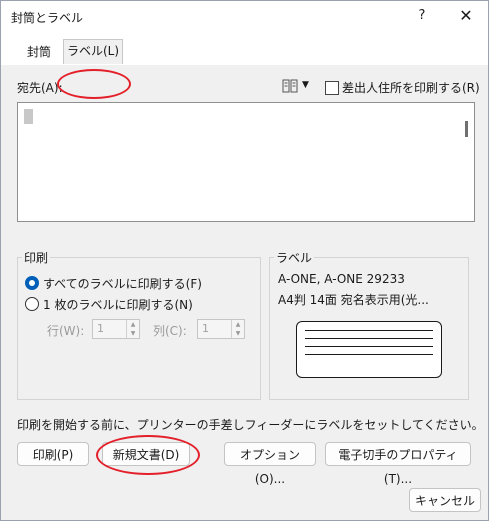 This screenshot has height=521, width=489. I want to click on text-caret, so click(28, 116).